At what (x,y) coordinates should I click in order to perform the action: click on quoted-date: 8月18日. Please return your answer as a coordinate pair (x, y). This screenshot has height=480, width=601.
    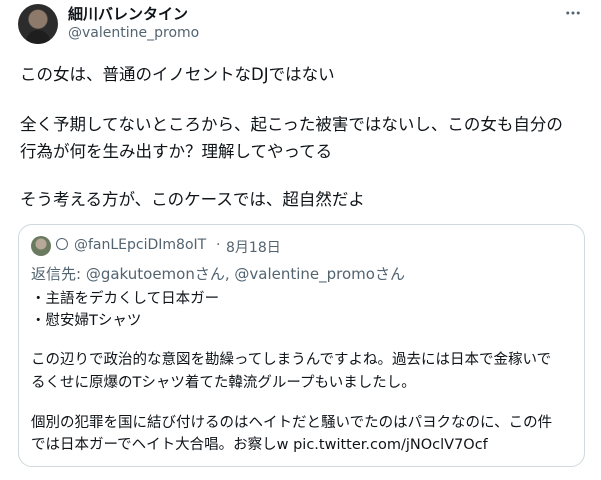
    Looking at the image, I should click on (253, 247).